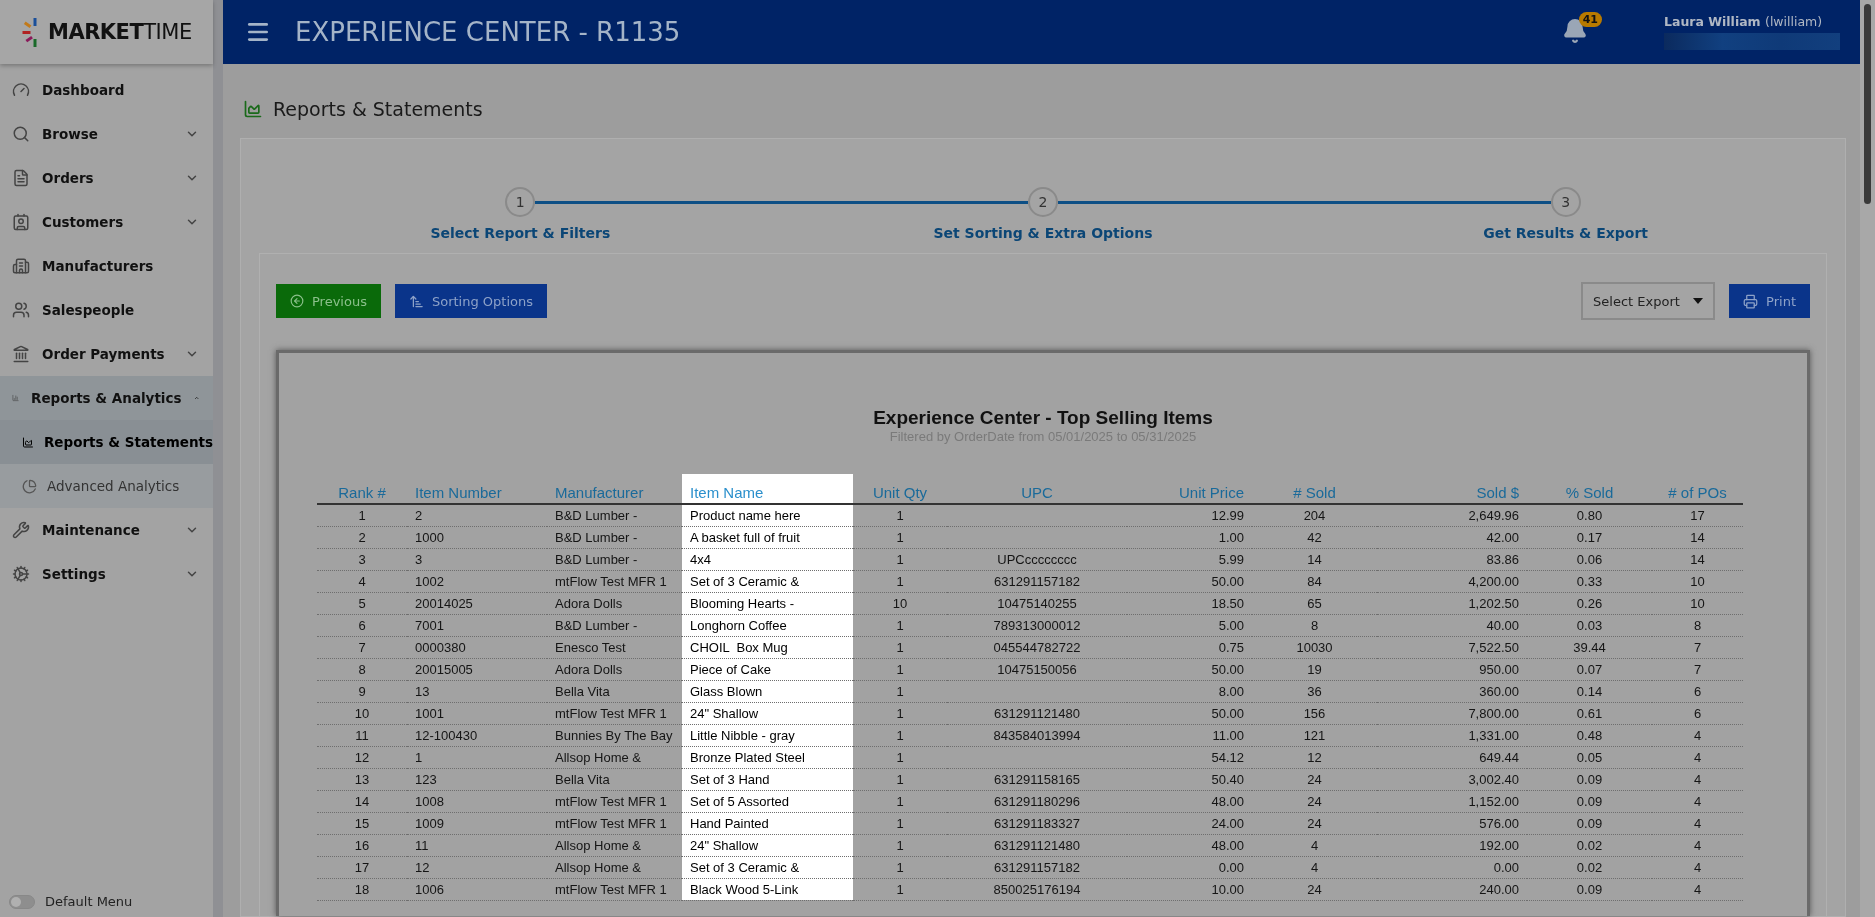 The width and height of the screenshot is (1875, 917). What do you see at coordinates (106, 398) in the screenshot?
I see `sidebar-item: Reports & Analytics` at bounding box center [106, 398].